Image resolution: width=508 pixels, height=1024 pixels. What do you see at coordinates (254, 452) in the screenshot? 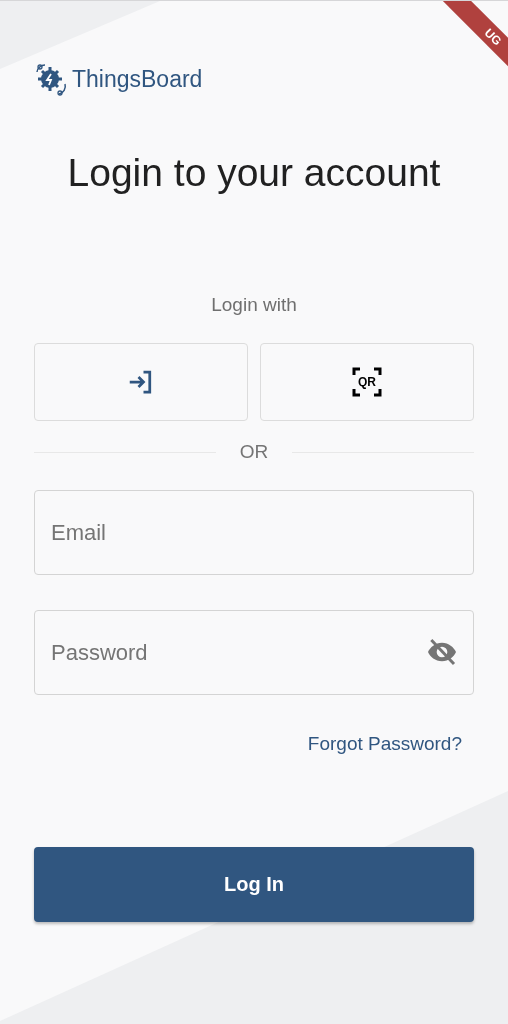
I see `divider-text: OR` at bounding box center [254, 452].